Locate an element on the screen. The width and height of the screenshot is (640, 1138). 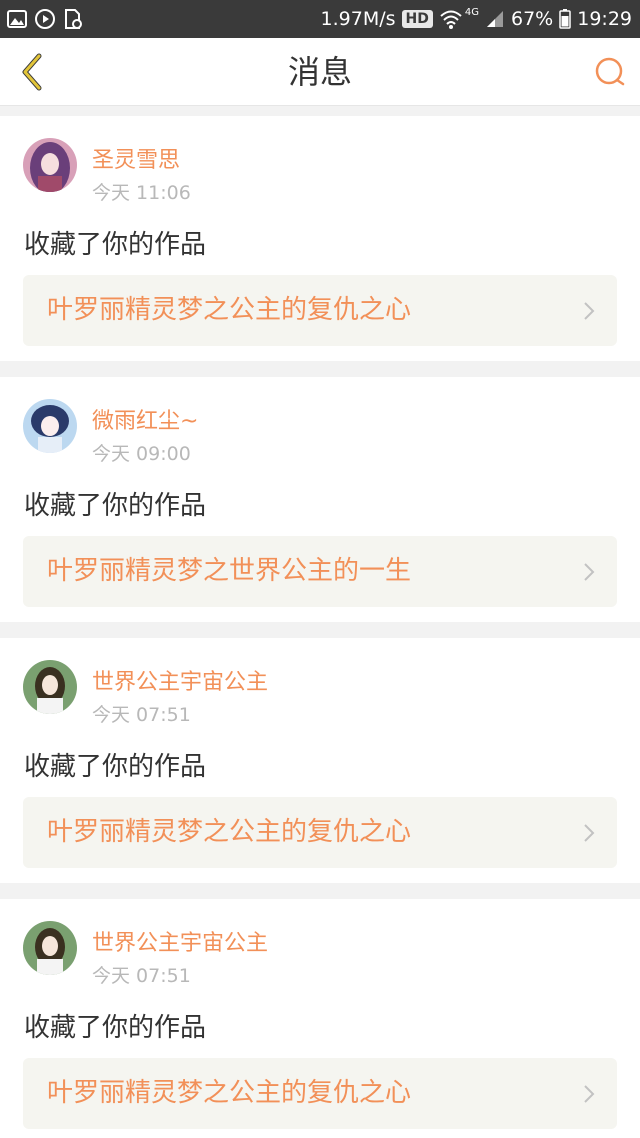
app-header: 消息 is located at coordinates (320, 72).